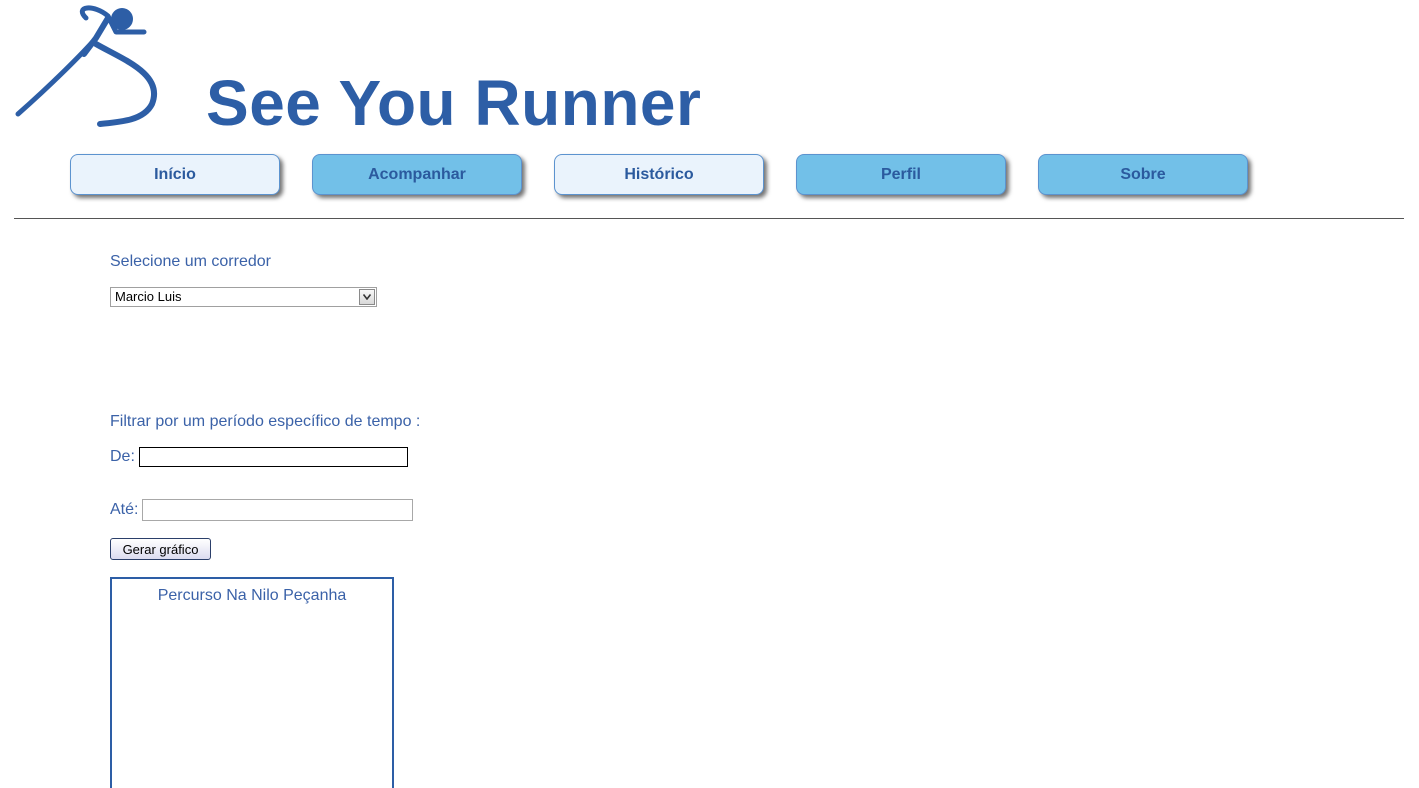 Image resolution: width=1419 pixels, height=788 pixels. Describe the element at coordinates (417, 174) in the screenshot. I see `tab-acompanhar: Acompanhar` at that location.